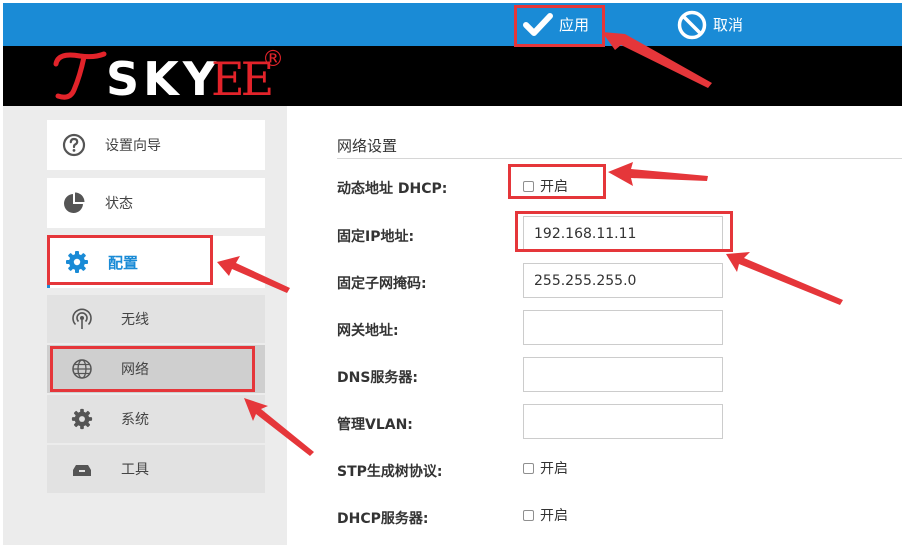  Describe the element at coordinates (554, 516) in the screenshot. I see `dhcp-server-option-label: 开启` at that location.